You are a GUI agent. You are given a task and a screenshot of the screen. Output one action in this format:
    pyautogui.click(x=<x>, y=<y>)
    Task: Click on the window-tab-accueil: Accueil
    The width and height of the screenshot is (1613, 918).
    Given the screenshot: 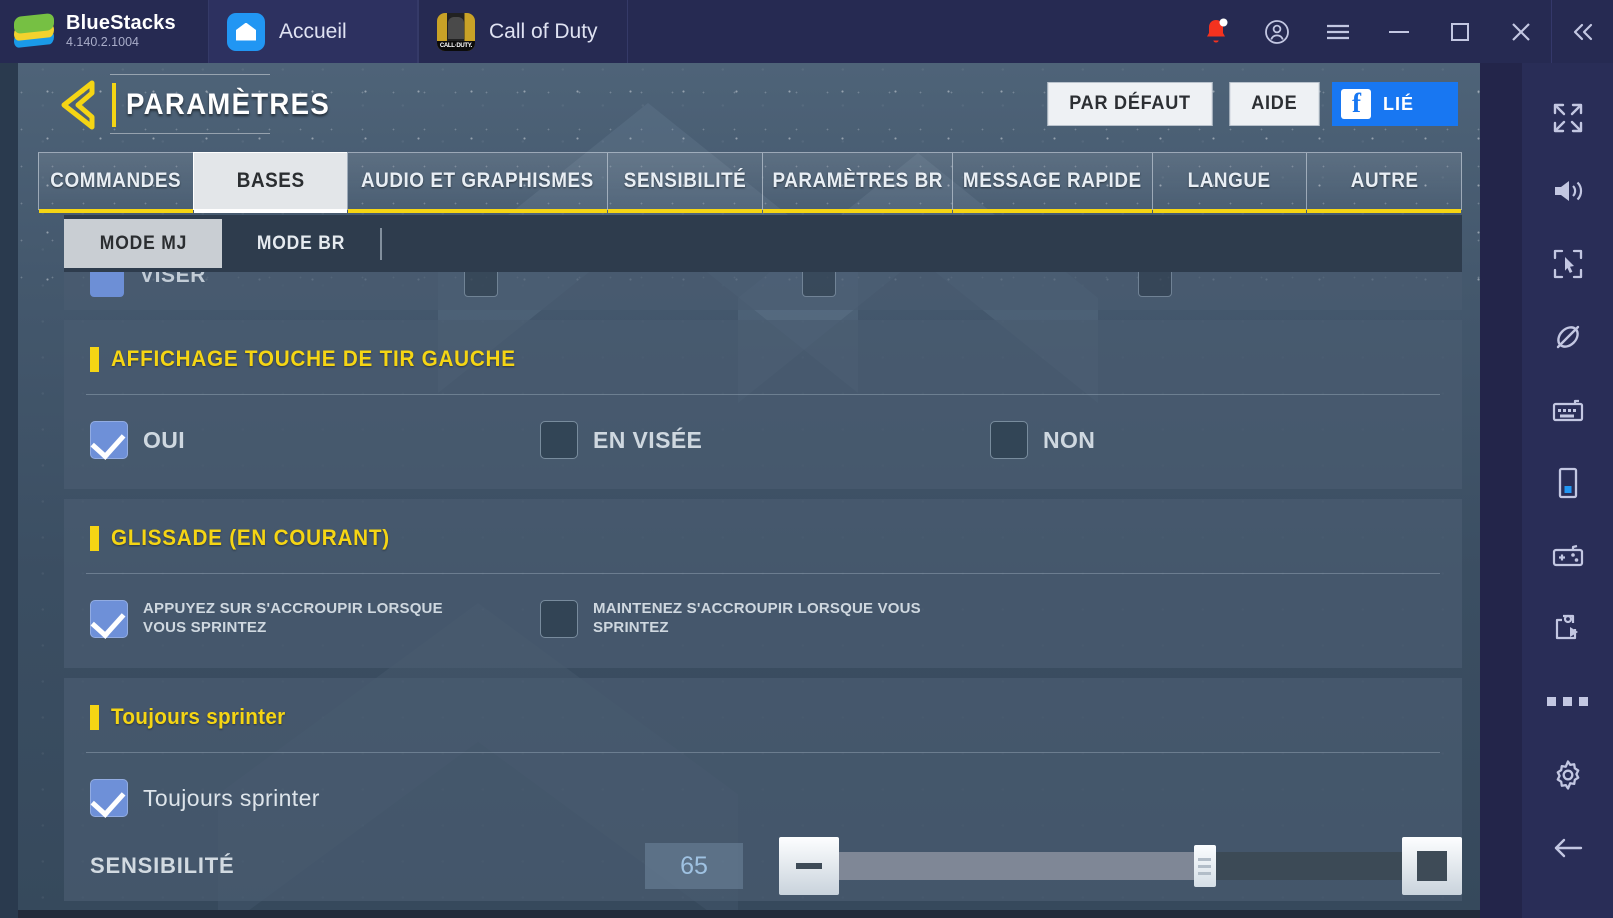 What is the action you would take?
    pyautogui.click(x=313, y=31)
    